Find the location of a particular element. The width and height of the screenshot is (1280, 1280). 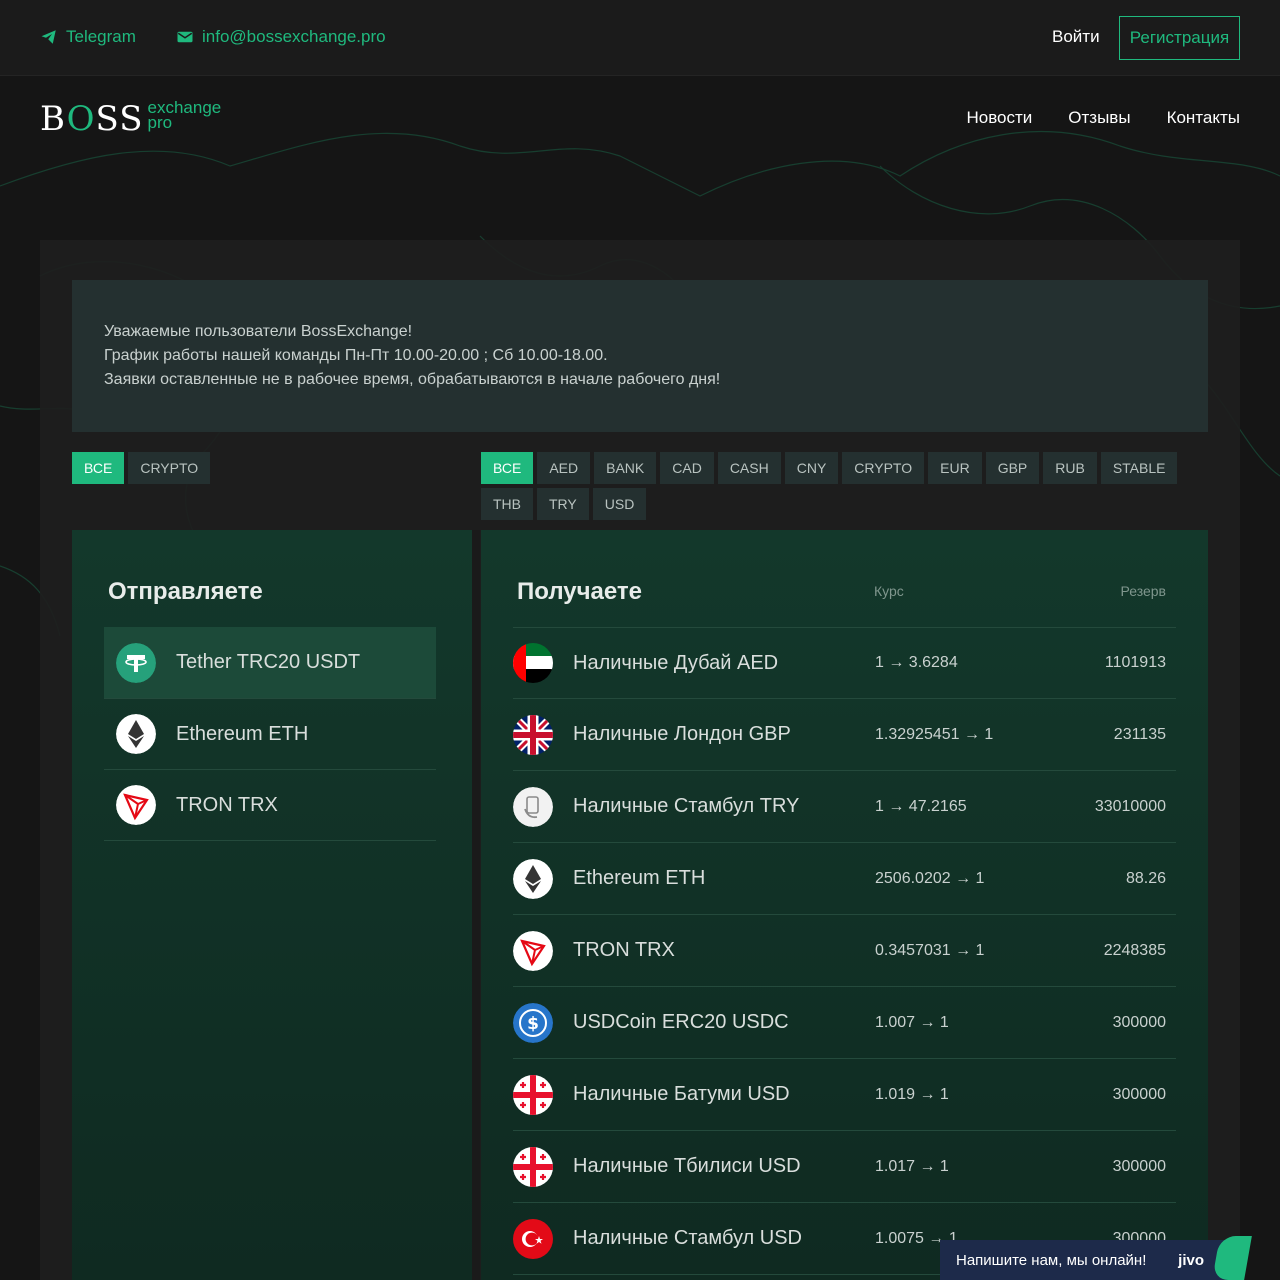

receive-item-rate: 1 → 3.6284 is located at coordinates (916, 662).